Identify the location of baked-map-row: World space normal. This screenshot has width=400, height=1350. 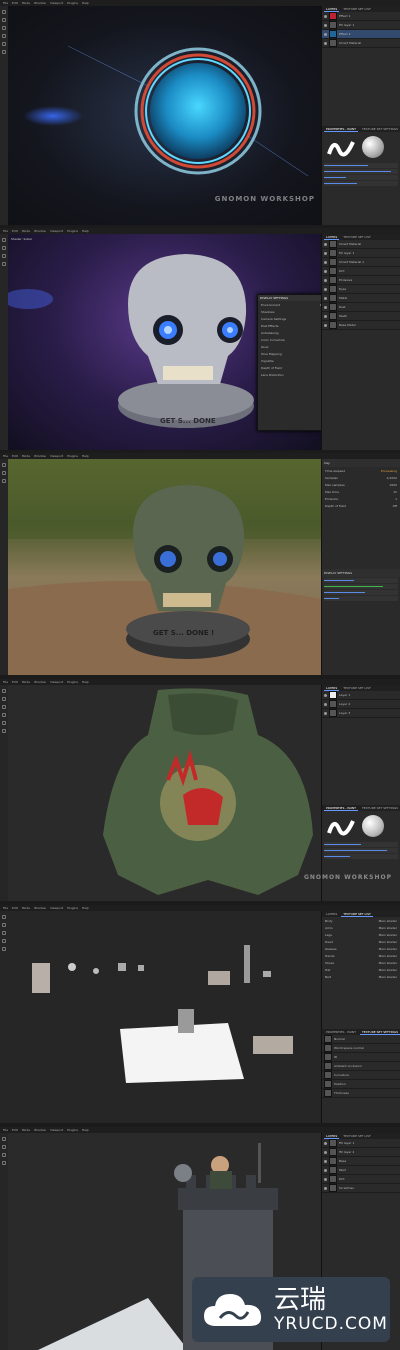
(361, 1048).